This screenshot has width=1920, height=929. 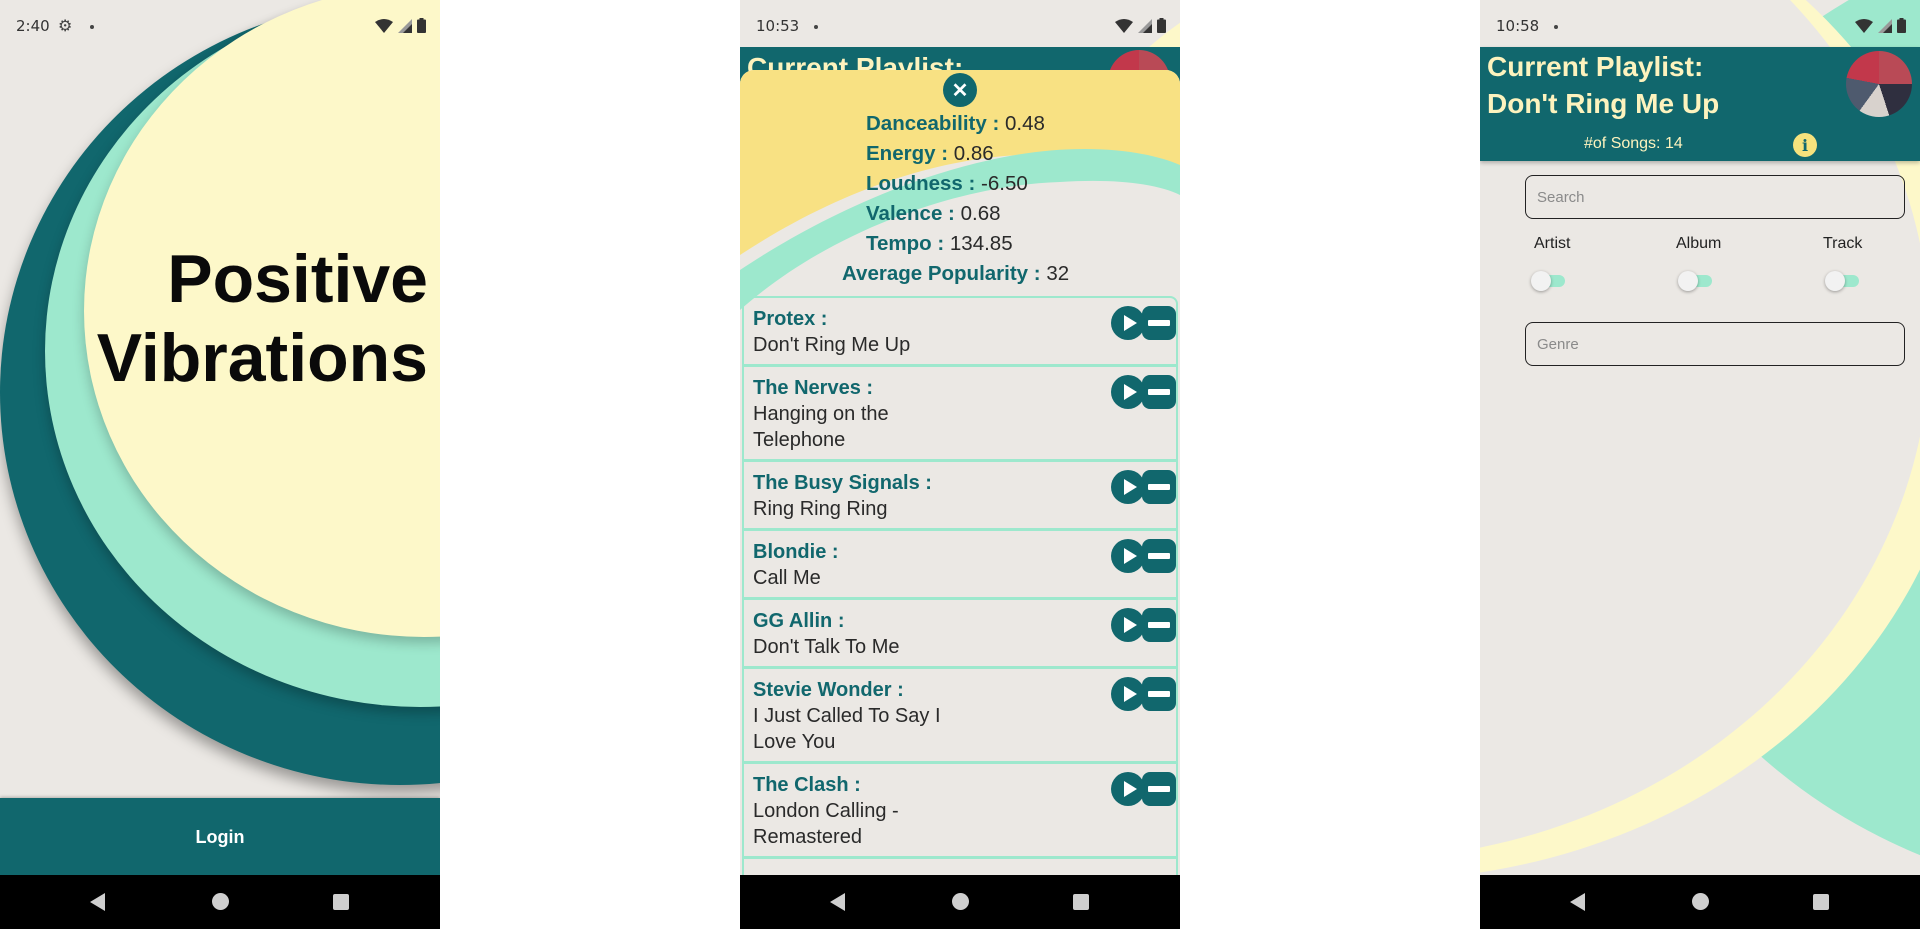 What do you see at coordinates (832, 345) in the screenshot?
I see `song-track: Don't Ring Me Up` at bounding box center [832, 345].